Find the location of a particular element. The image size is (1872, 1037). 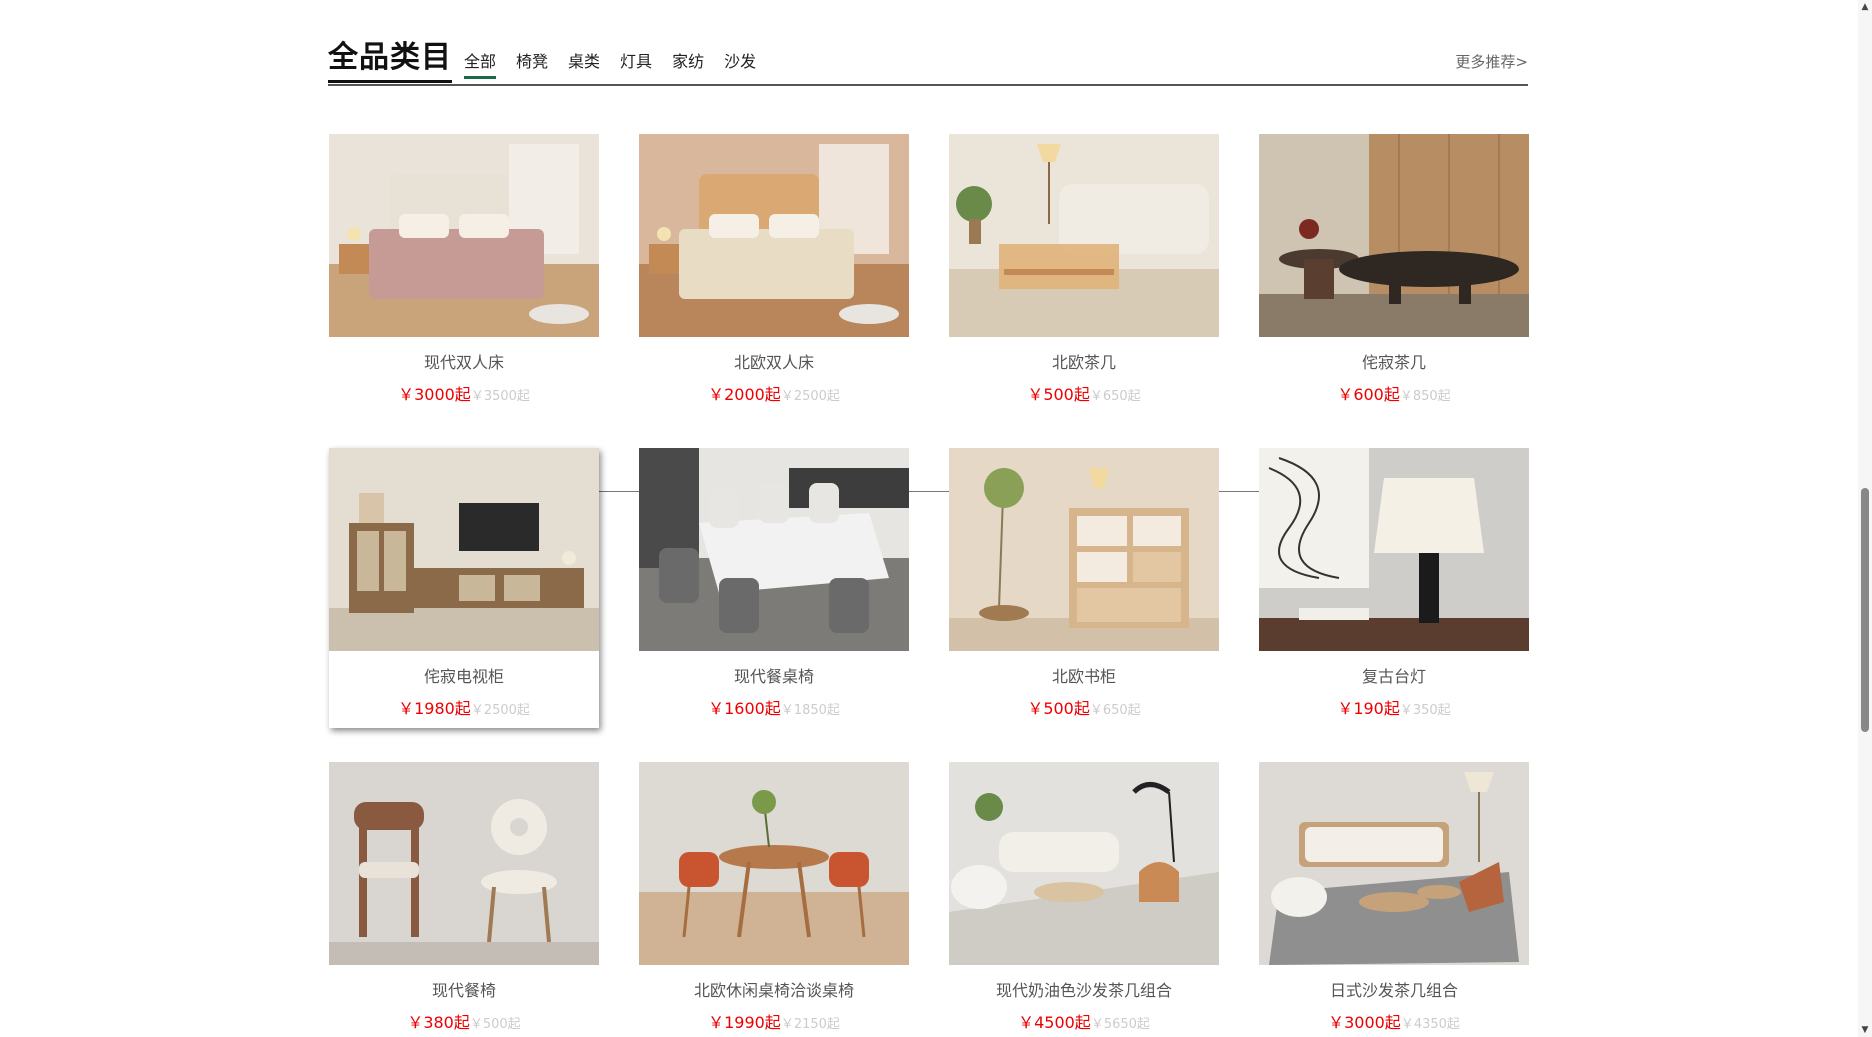

product-card: 日式沙发茶几组合 ￥3000起￥4350起 is located at coordinates (1394, 899).